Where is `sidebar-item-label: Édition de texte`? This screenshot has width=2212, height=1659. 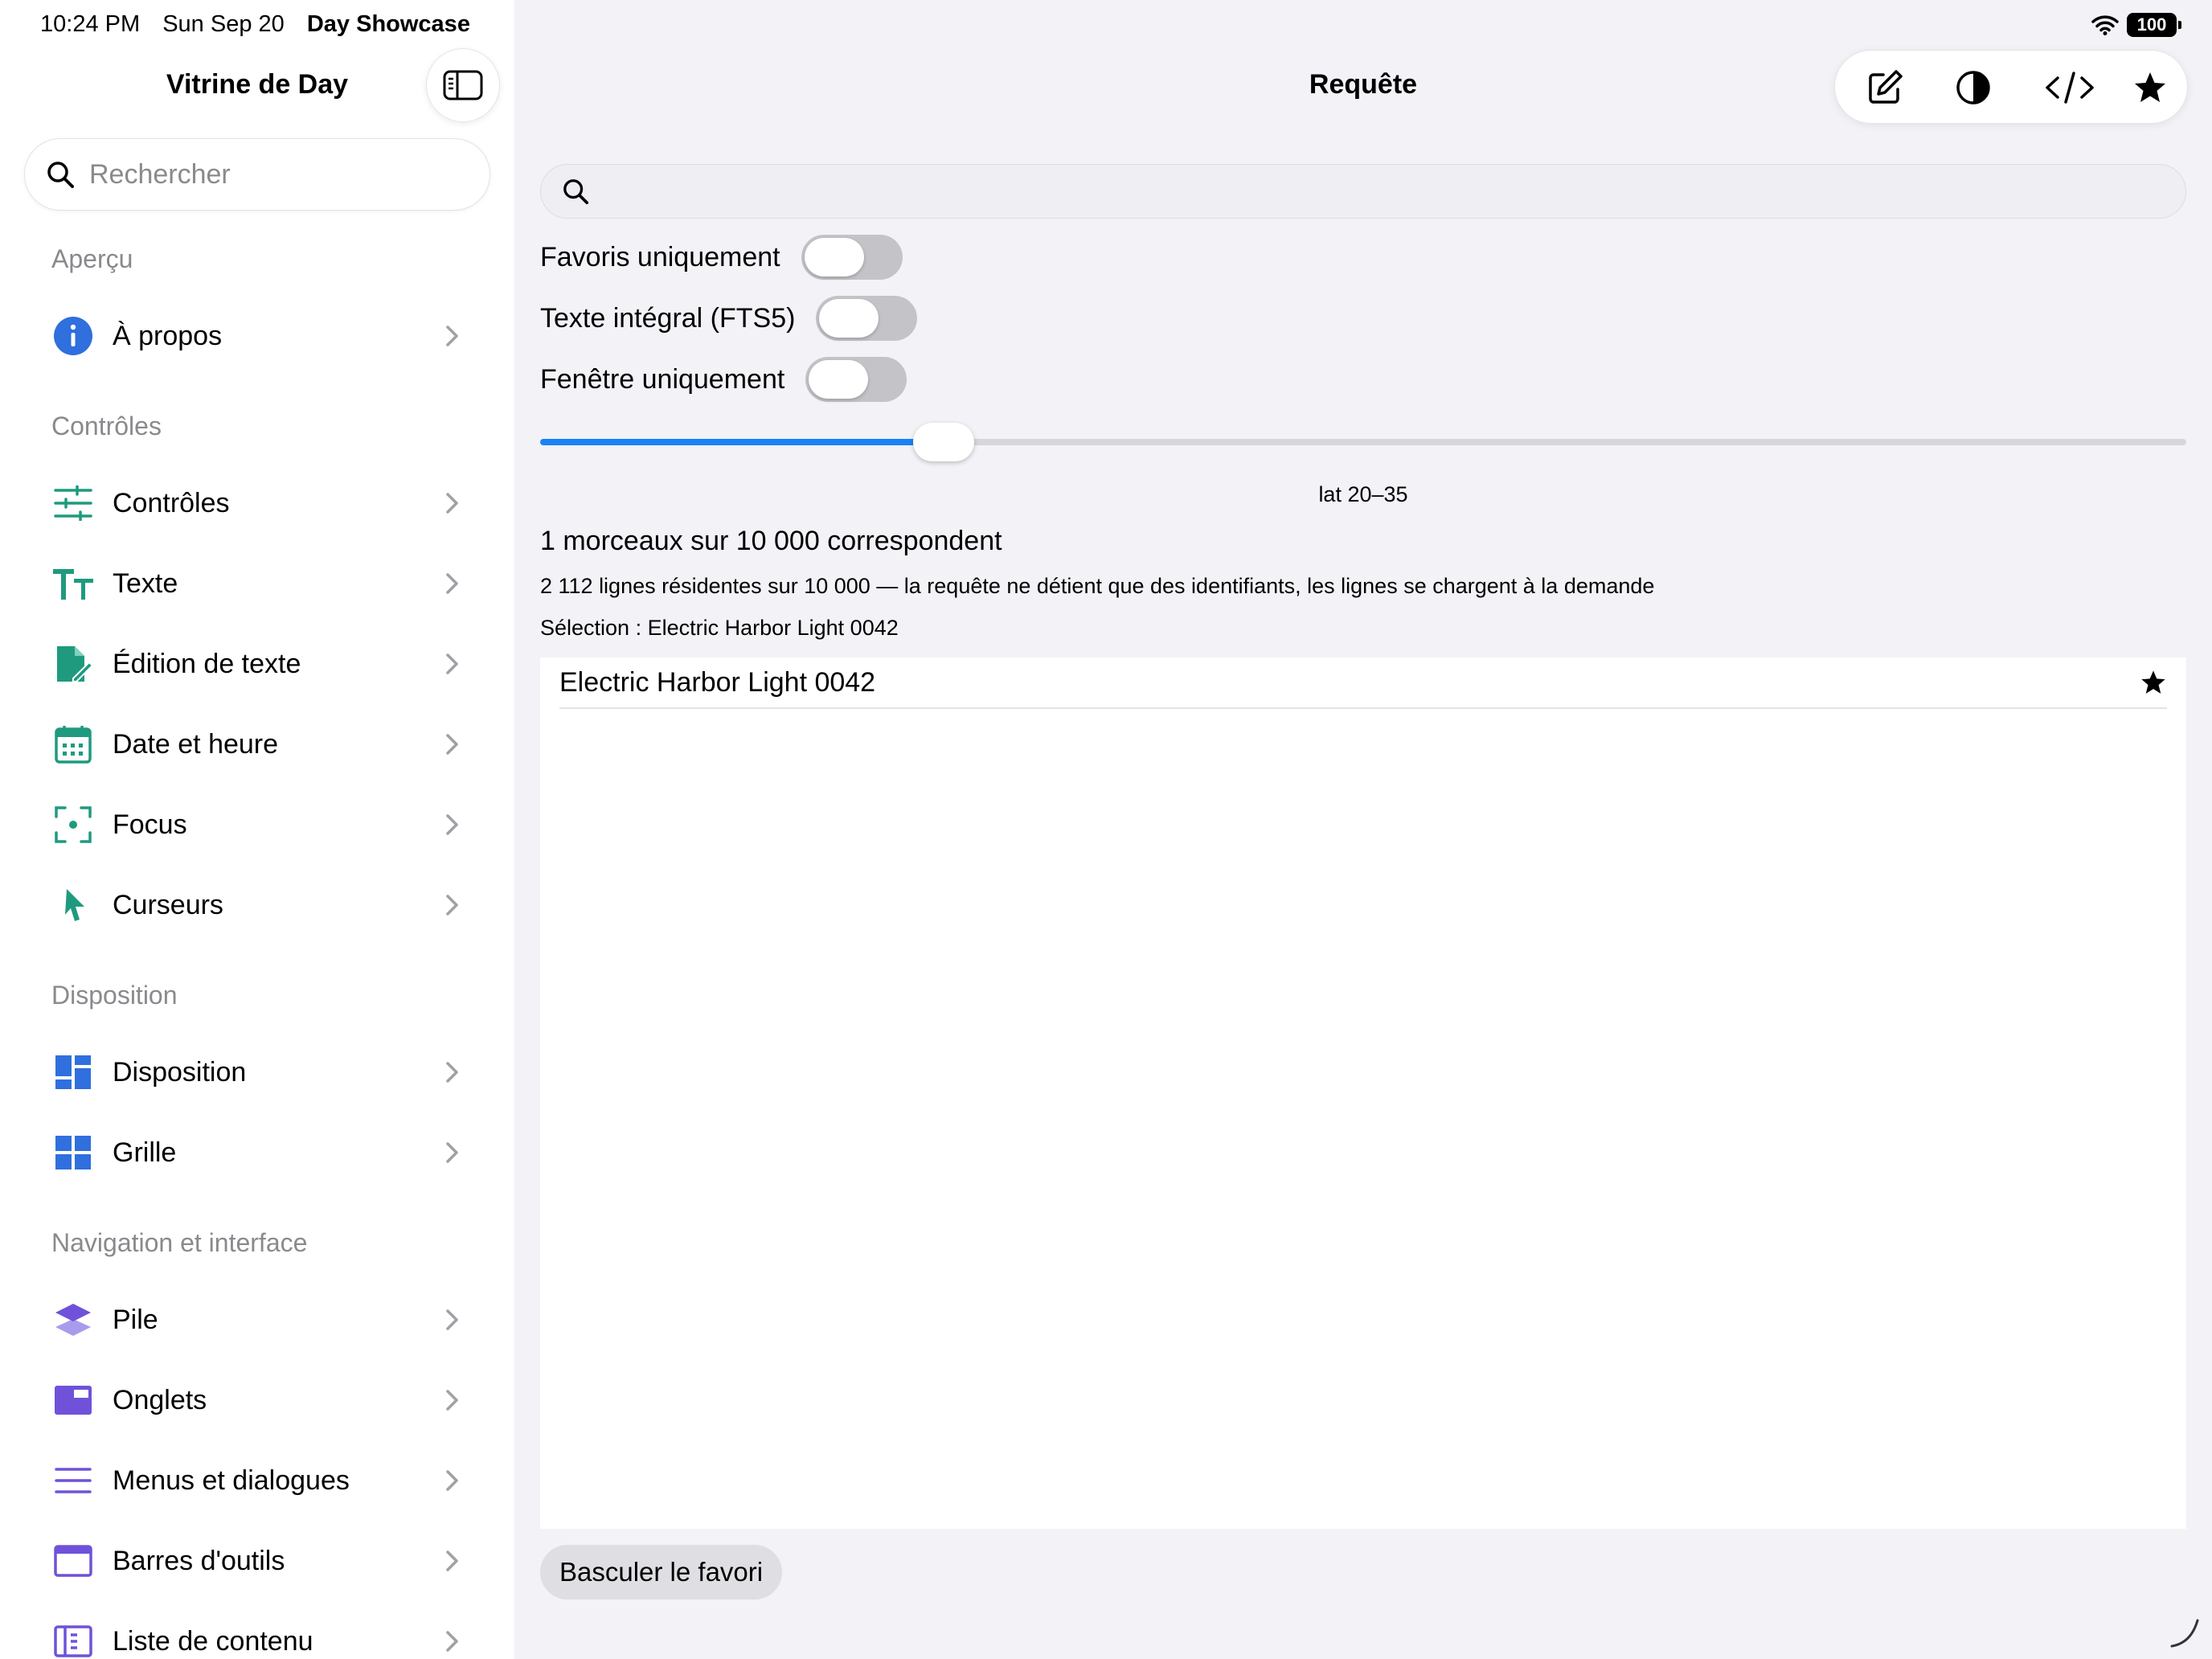 sidebar-item-label: Édition de texte is located at coordinates (207, 663).